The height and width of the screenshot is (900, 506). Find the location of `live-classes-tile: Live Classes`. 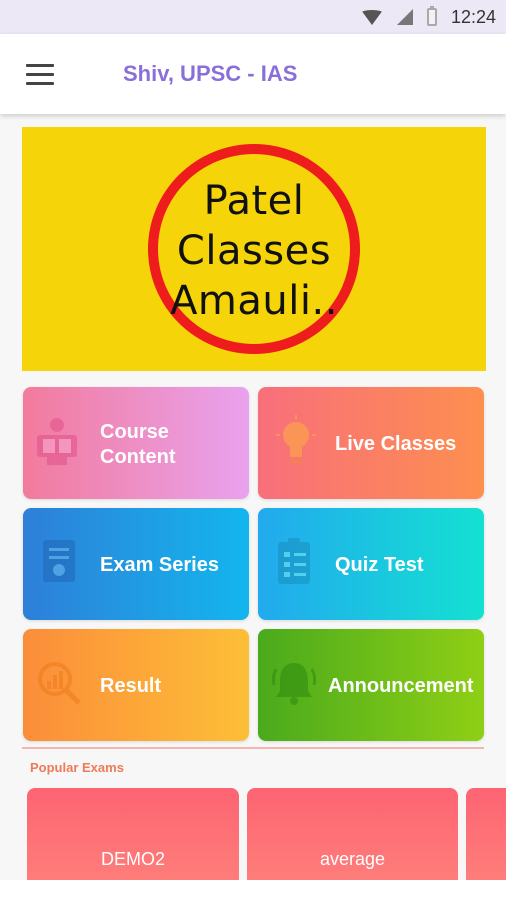

live-classes-tile: Live Classes is located at coordinates (371, 443).